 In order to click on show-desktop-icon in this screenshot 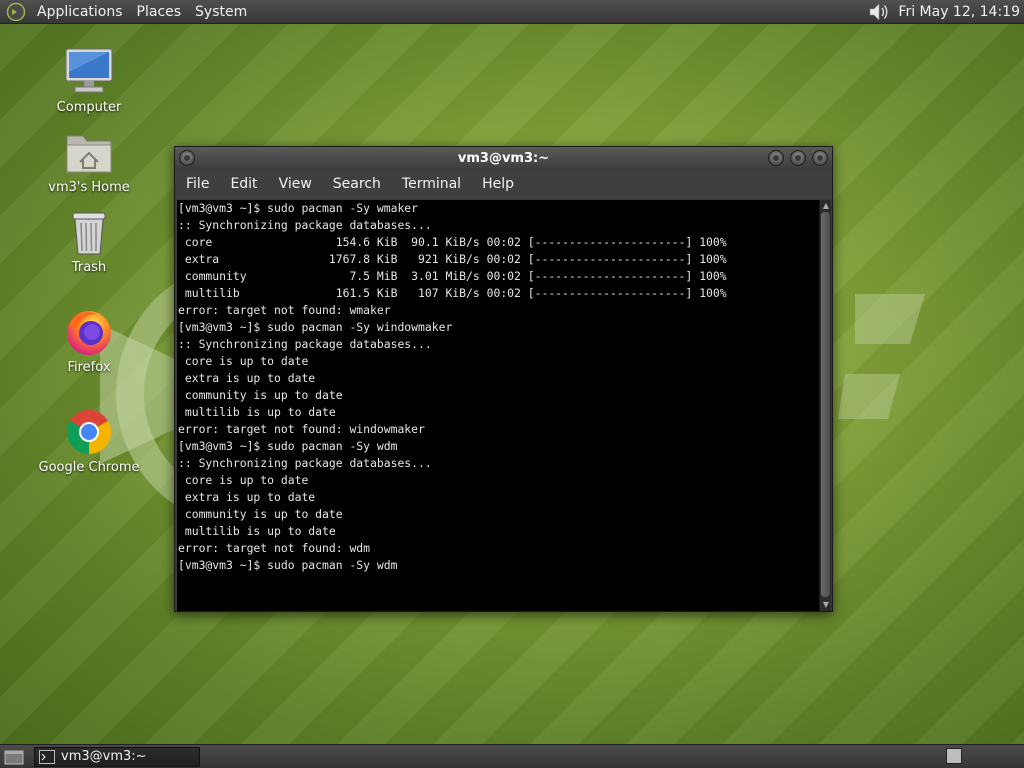, I will do `click(14, 757)`.